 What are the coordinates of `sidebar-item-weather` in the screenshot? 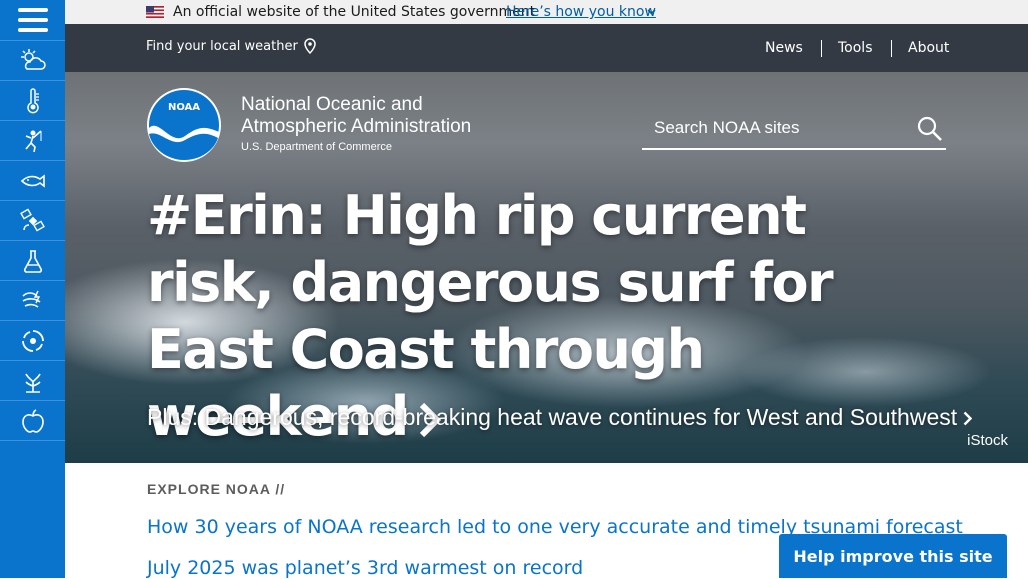 It's located at (32, 61).